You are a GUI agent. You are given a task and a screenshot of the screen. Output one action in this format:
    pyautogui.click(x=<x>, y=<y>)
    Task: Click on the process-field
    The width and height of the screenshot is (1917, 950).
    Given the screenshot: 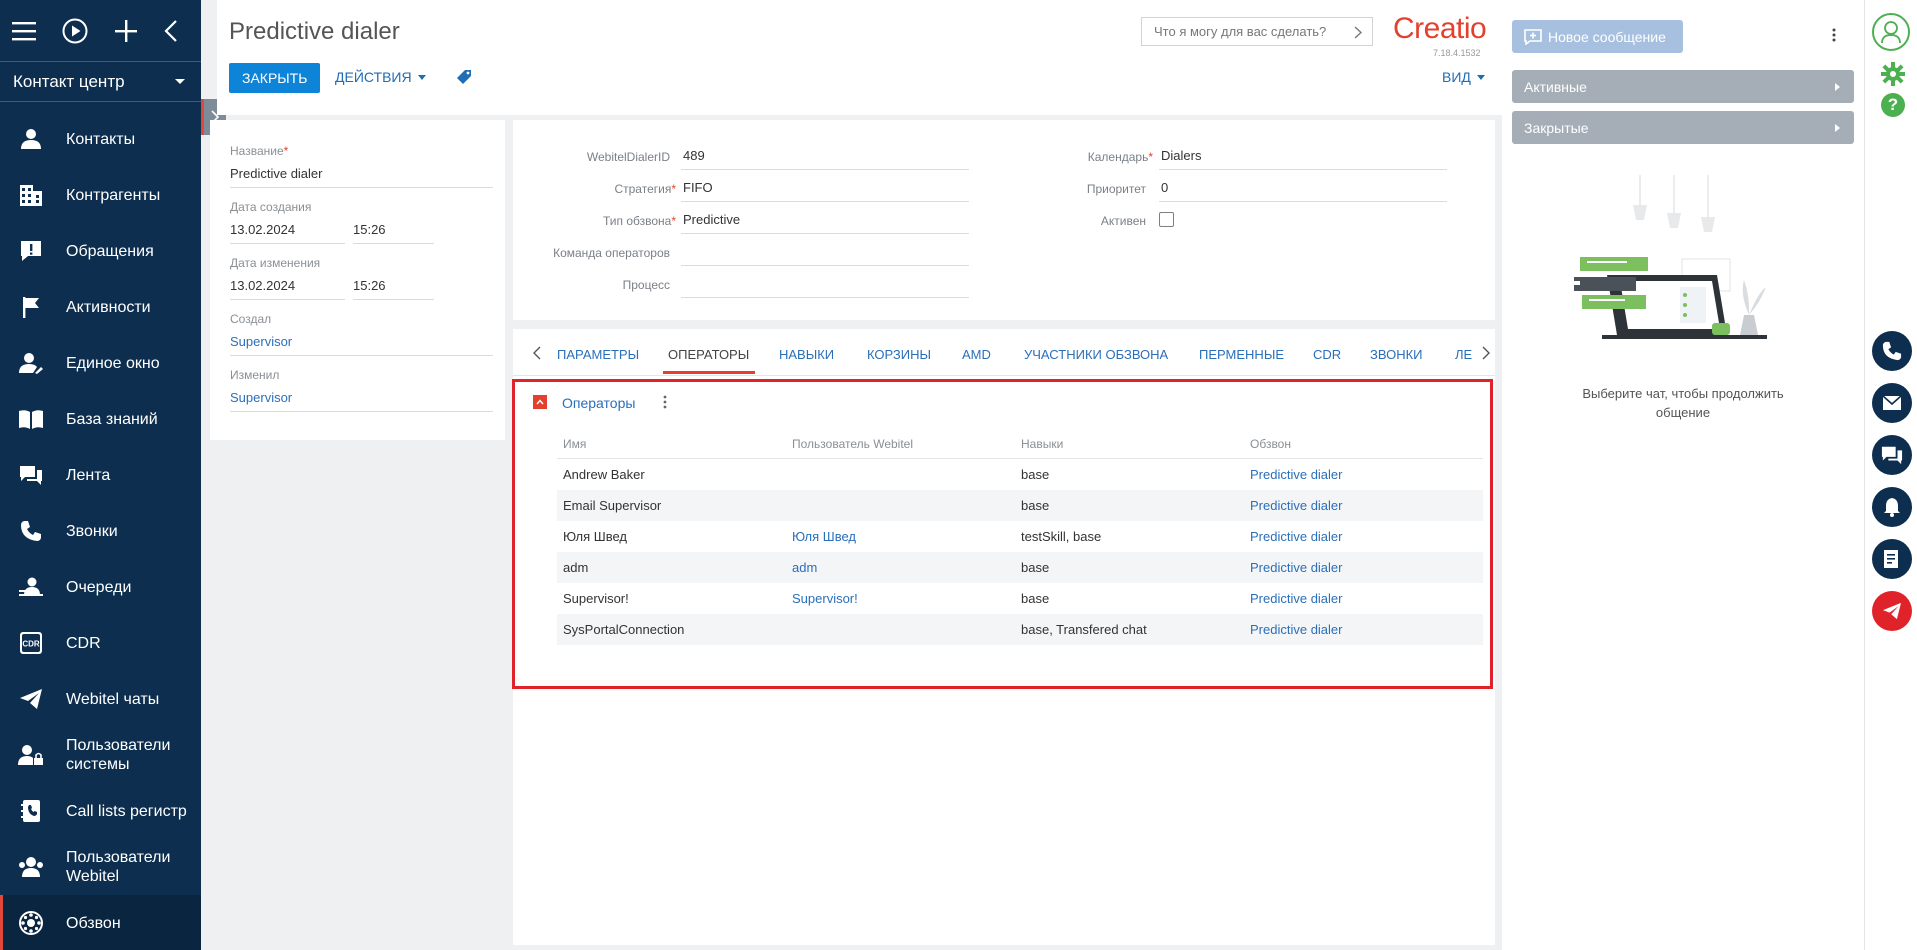 What is the action you would take?
    pyautogui.click(x=825, y=287)
    